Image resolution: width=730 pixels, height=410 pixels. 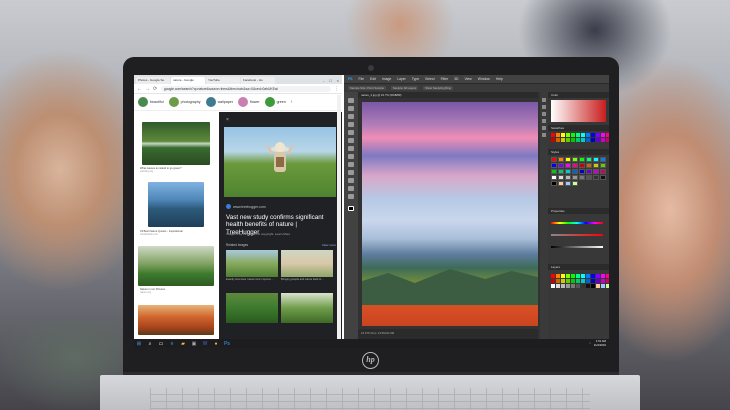 I want to click on word-icon: W, so click(x=205, y=344).